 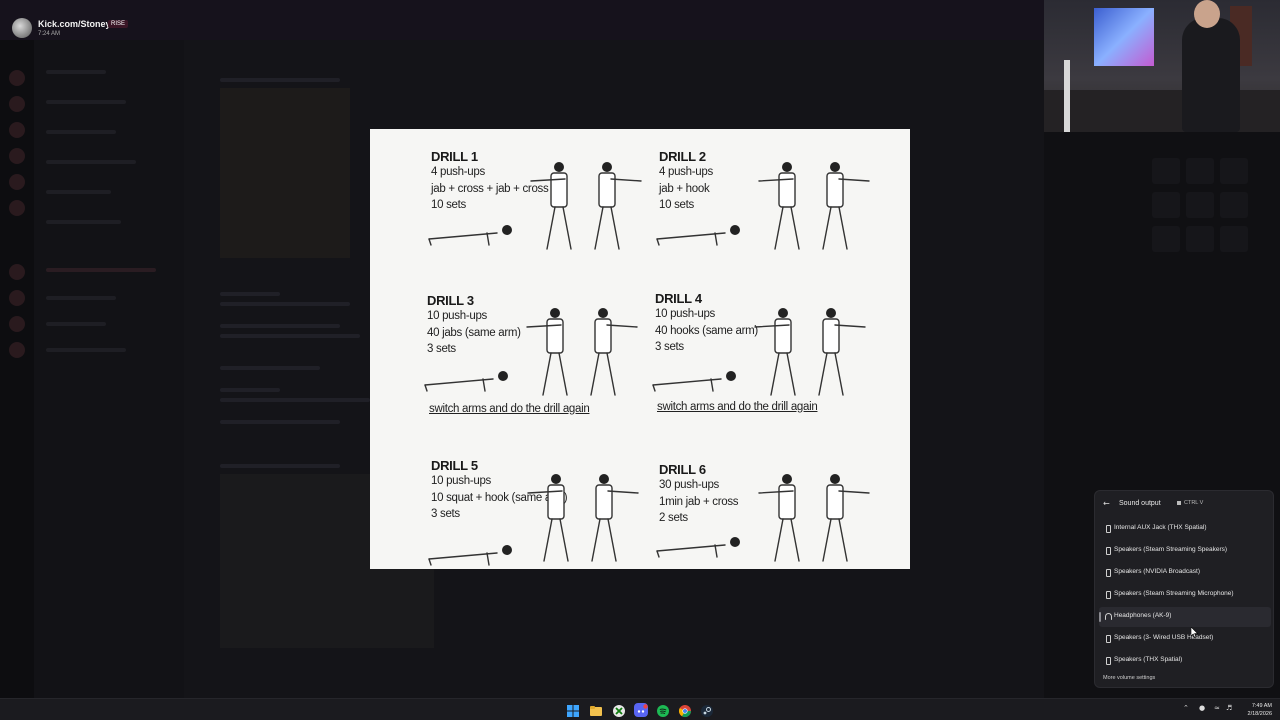 What do you see at coordinates (1162, 66) in the screenshot?
I see `webcam-feed` at bounding box center [1162, 66].